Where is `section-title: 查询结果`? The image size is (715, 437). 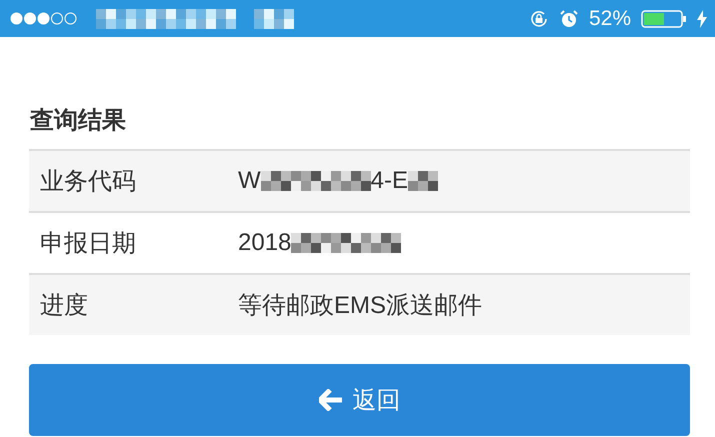 section-title: 查询结果 is located at coordinates (78, 120).